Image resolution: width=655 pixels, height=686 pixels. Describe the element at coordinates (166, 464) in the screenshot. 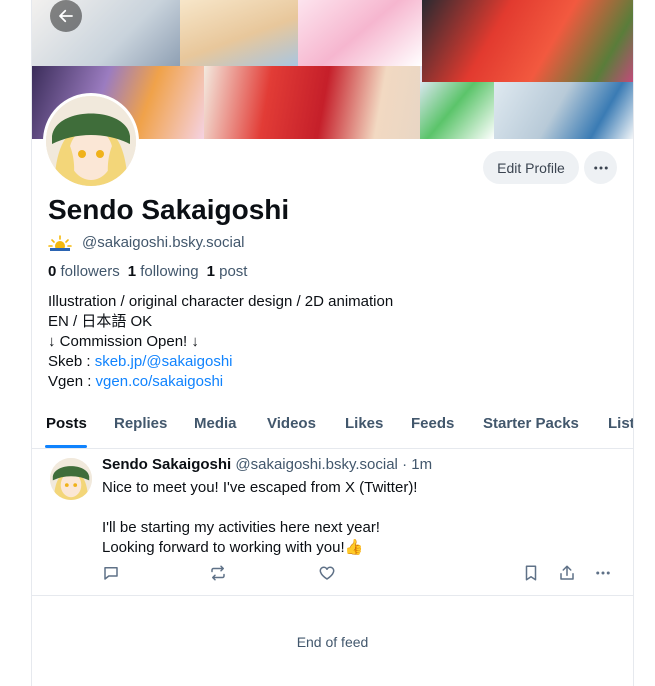

I see `post-author-name: Sendo Sakaigoshi` at that location.